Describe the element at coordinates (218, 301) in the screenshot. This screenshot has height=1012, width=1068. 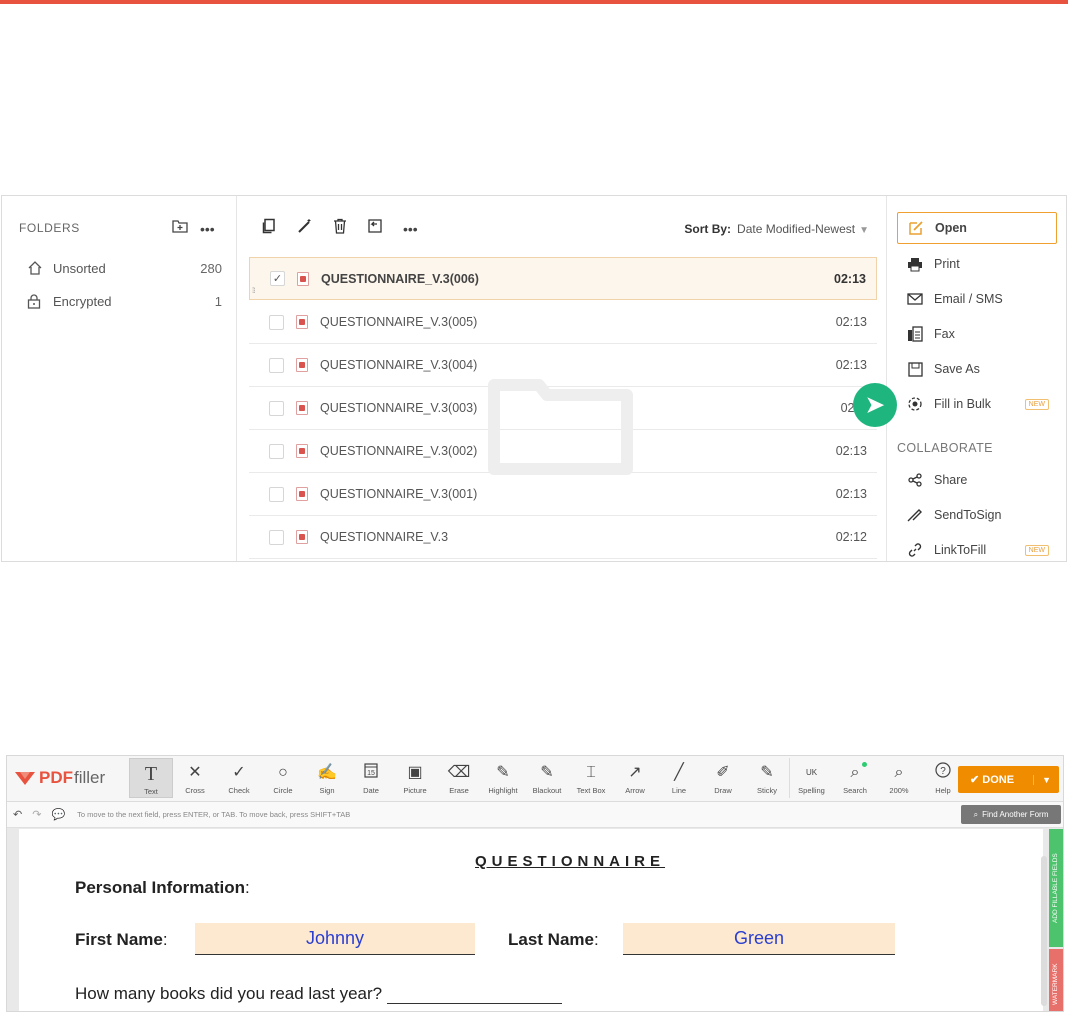
I see `folder-count: 1` at that location.